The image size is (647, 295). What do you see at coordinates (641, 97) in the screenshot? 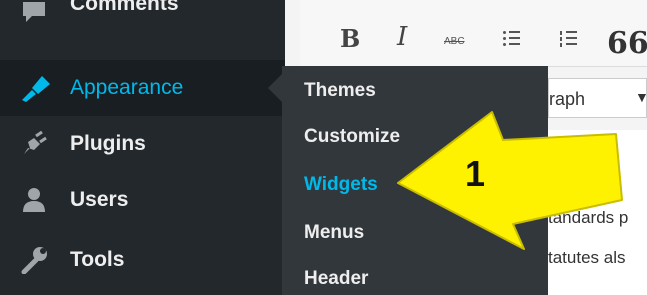
I see `chevron-down-icon: ▼` at bounding box center [641, 97].